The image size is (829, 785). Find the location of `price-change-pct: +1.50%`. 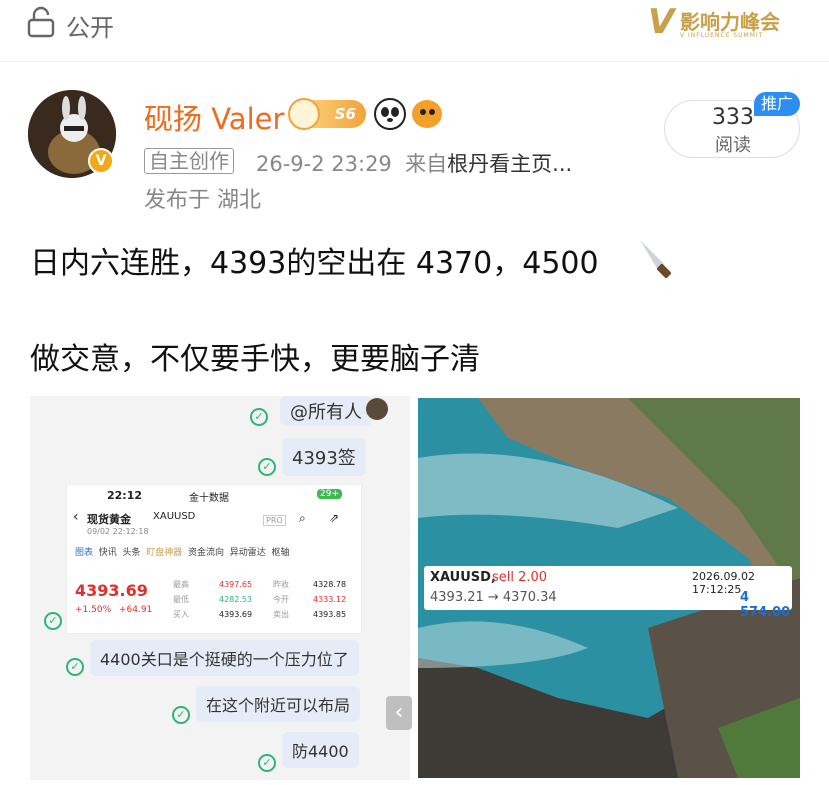

price-change-pct: +1.50% is located at coordinates (93, 610).